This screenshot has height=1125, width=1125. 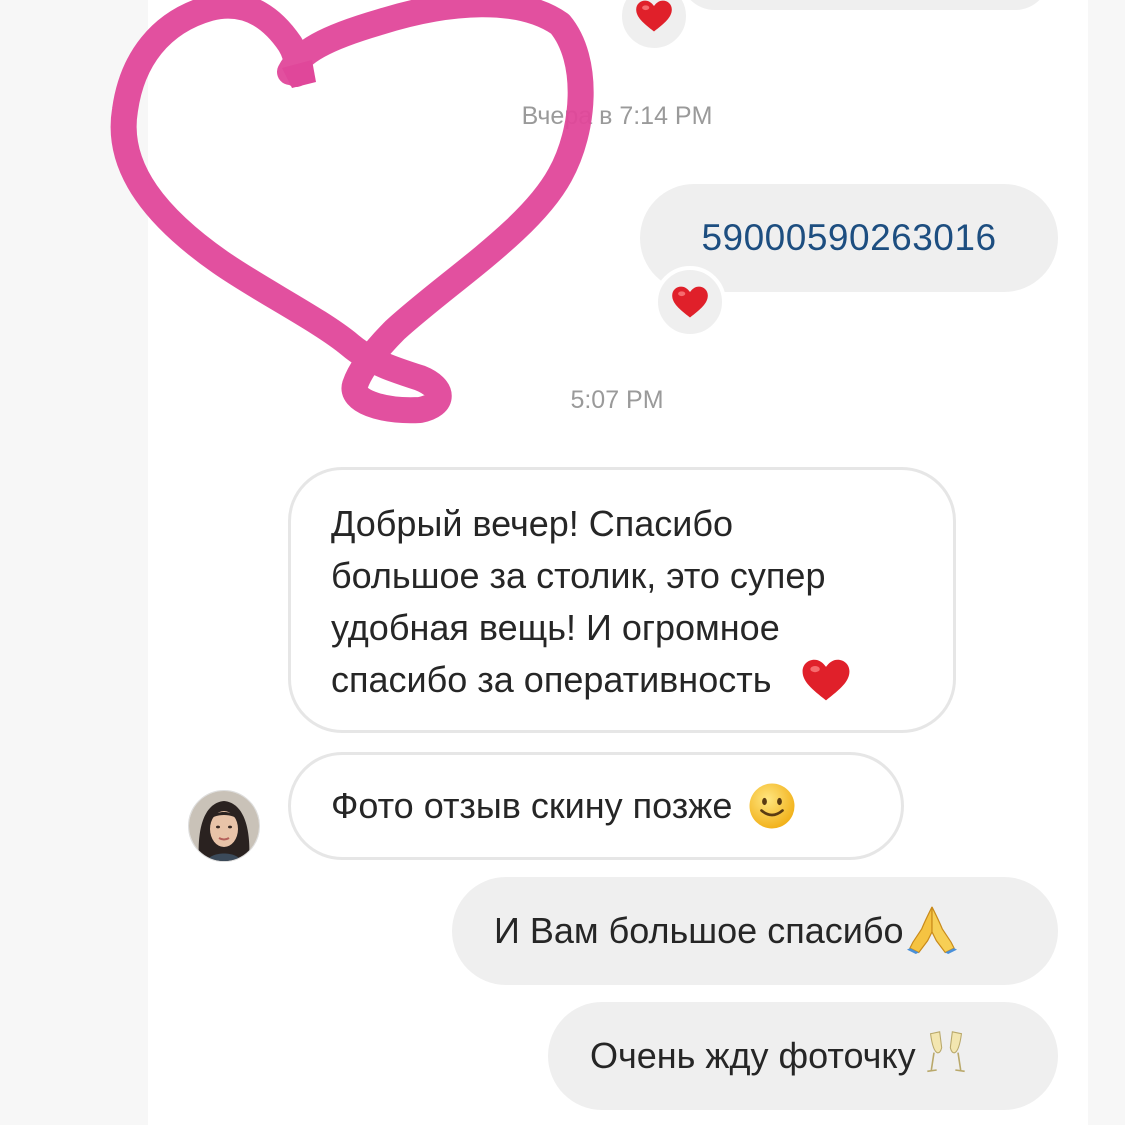 What do you see at coordinates (578, 575) in the screenshot?
I see `message-line: большое за столик, это супер` at bounding box center [578, 575].